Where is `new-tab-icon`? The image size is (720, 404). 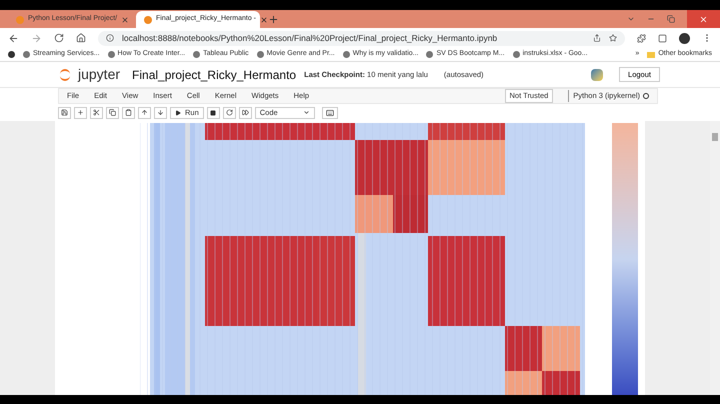
new-tab-icon is located at coordinates (273, 19).